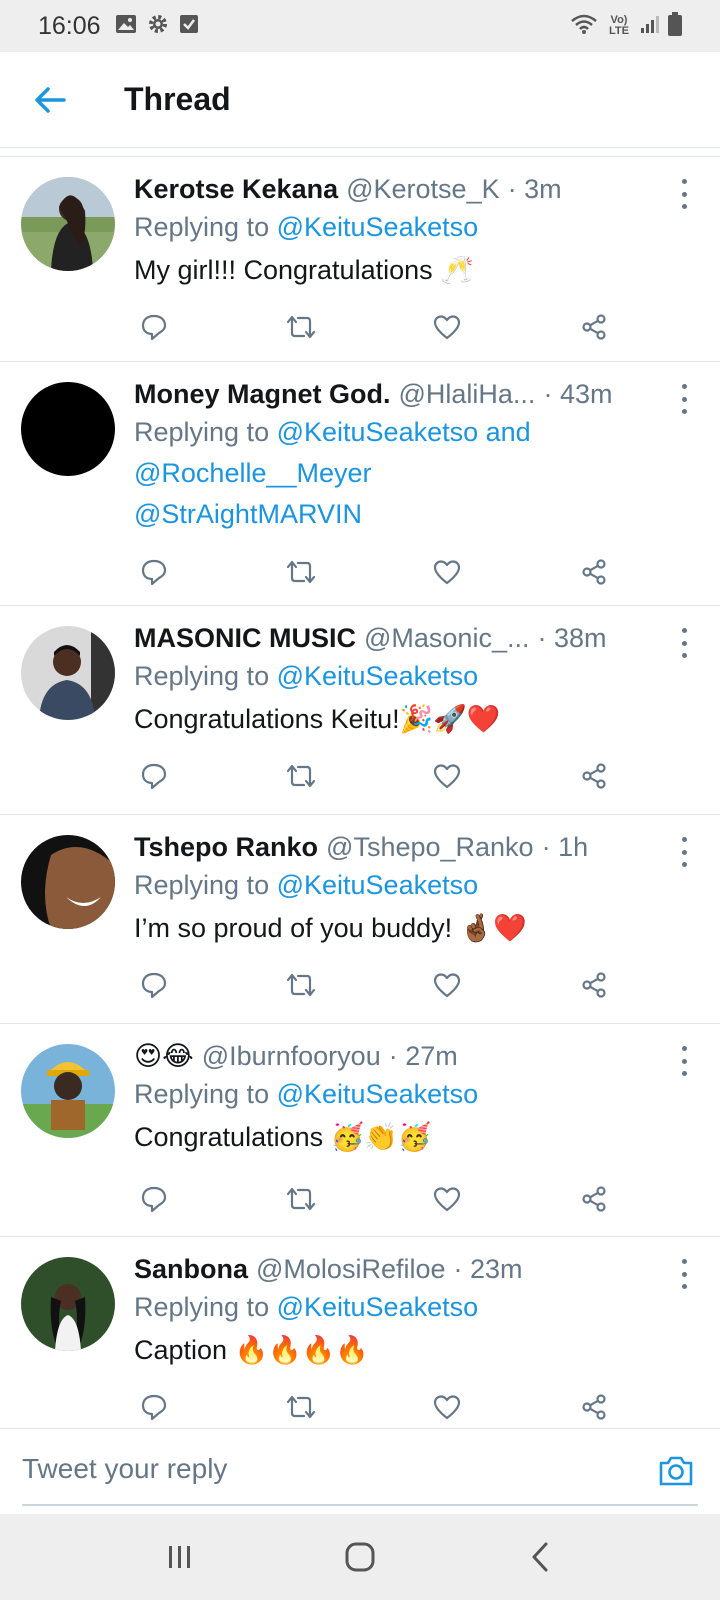 This screenshot has width=720, height=1600. What do you see at coordinates (262, 394) in the screenshot?
I see `author-name: Money Magnet God.` at bounding box center [262, 394].